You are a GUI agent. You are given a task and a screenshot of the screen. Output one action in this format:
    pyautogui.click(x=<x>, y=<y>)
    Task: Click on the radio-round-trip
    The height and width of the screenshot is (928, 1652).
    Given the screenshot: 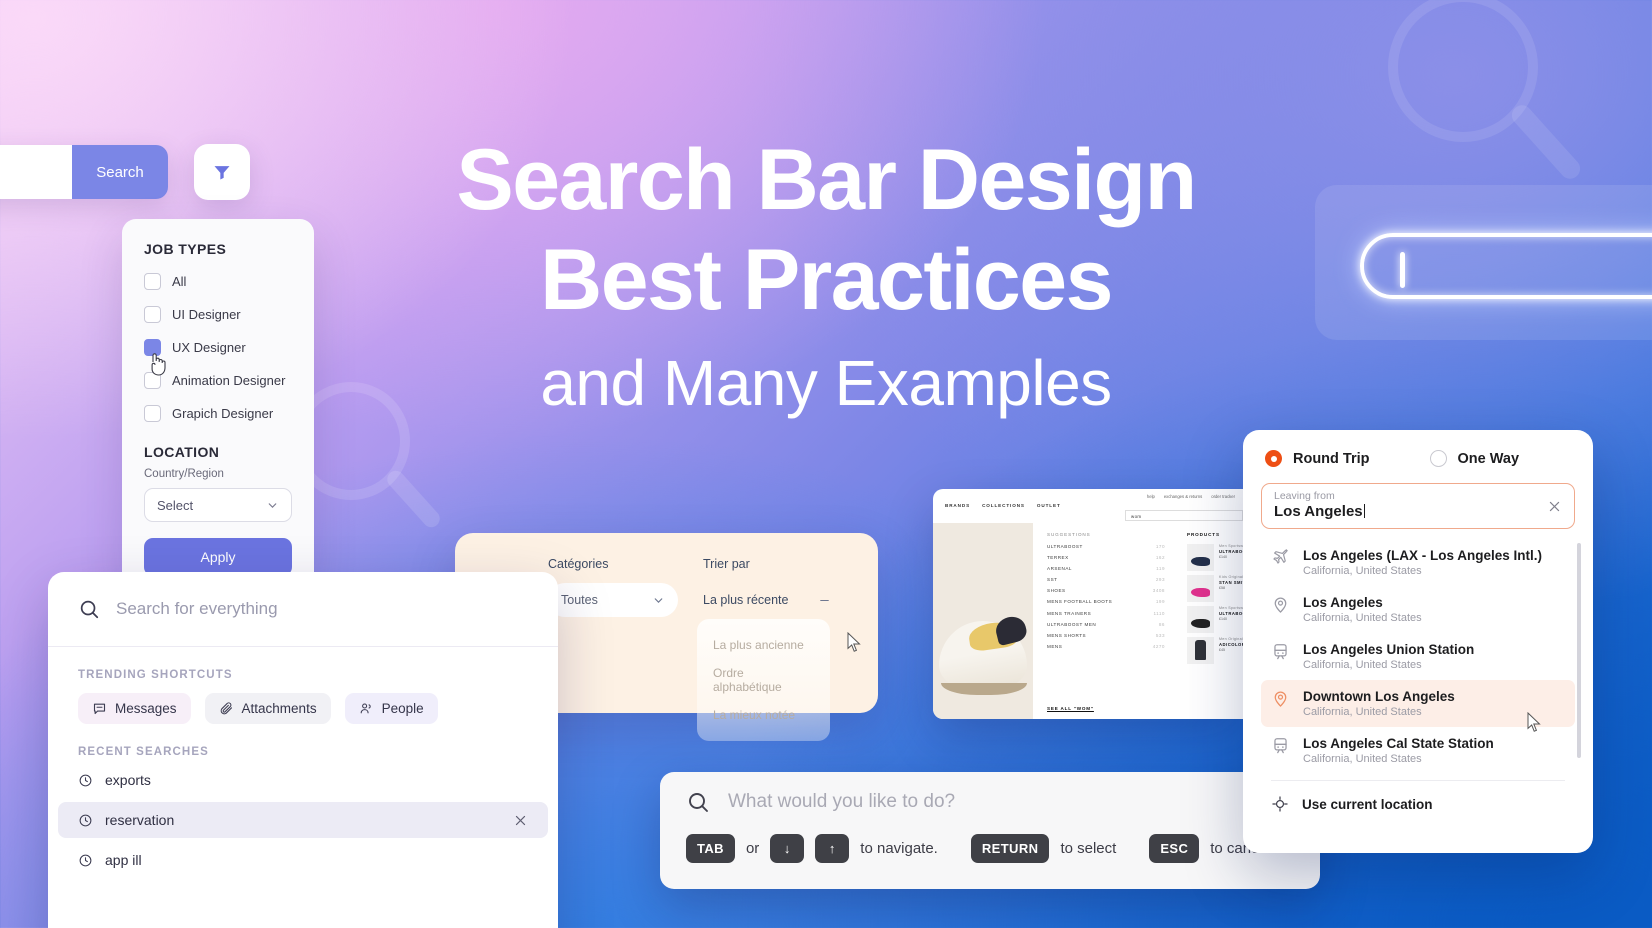 What is the action you would take?
    pyautogui.click(x=1273, y=458)
    